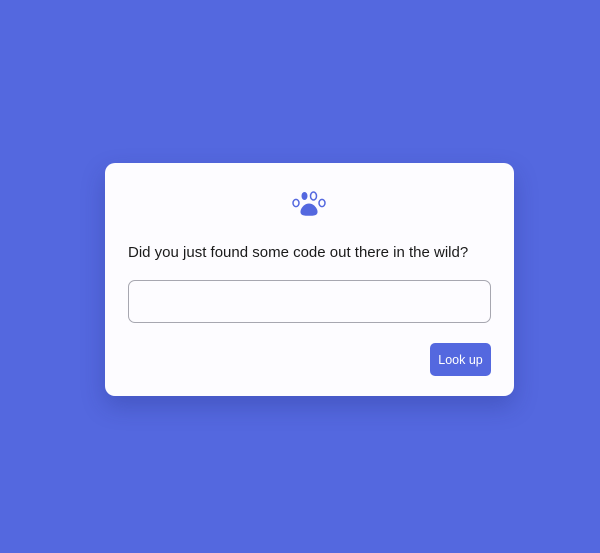 The image size is (600, 553). I want to click on code-input, so click(309, 301).